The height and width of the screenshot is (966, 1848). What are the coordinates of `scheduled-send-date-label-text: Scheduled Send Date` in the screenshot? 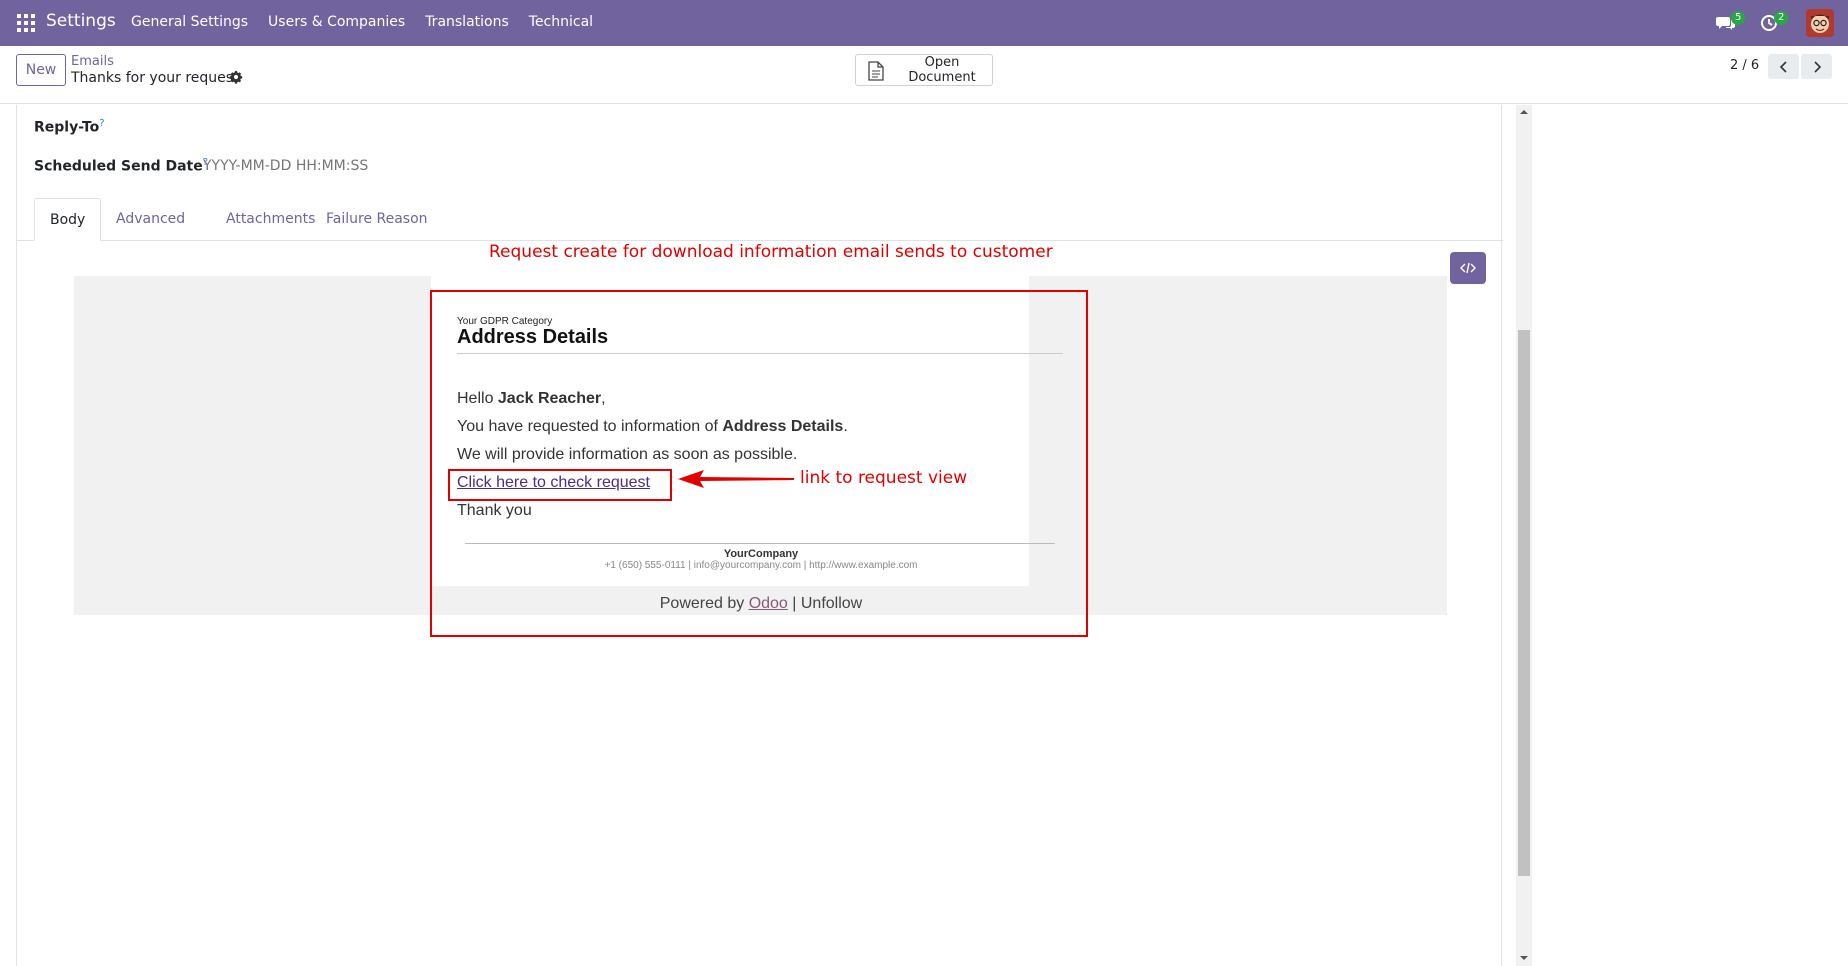 It's located at (118, 166).